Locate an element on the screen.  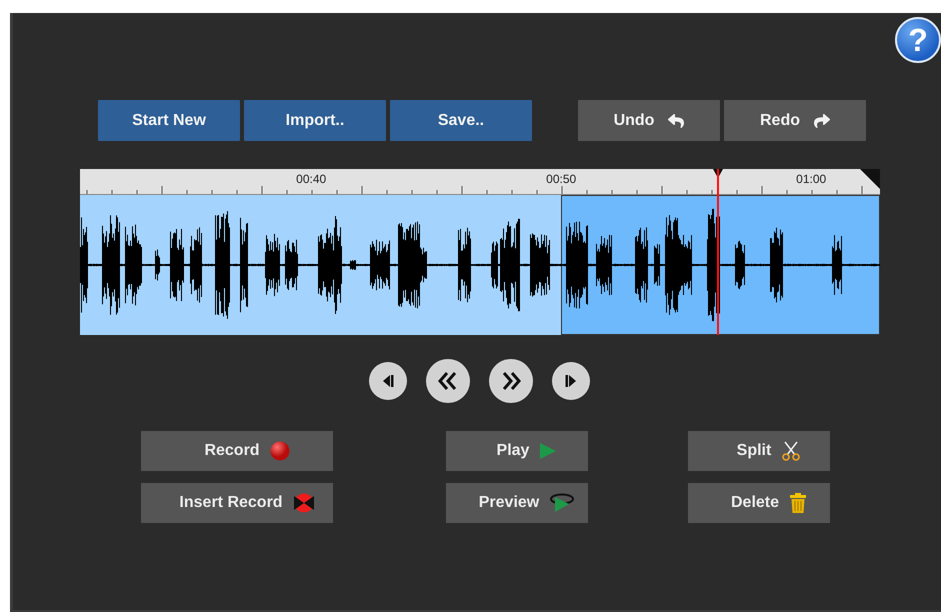
playhead is located at coordinates (717, 252).